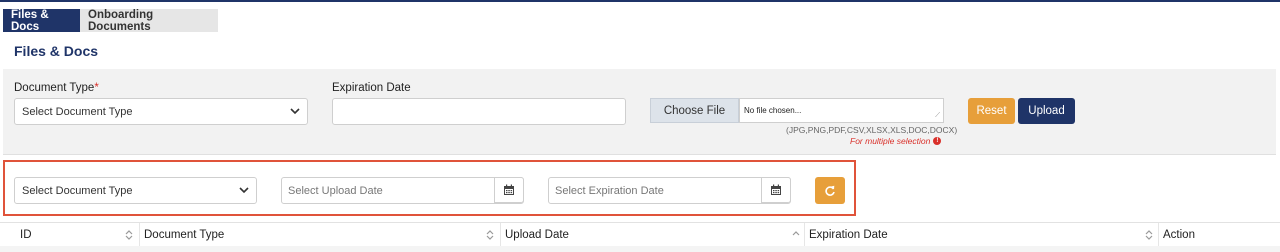 The image size is (1280, 252). What do you see at coordinates (937, 115) in the screenshot?
I see `resize-handle-icon: ⟋` at bounding box center [937, 115].